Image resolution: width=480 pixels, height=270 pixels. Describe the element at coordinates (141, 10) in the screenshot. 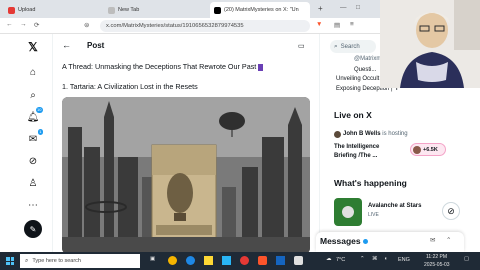

I see `tab-new-tab: New Tab` at that location.